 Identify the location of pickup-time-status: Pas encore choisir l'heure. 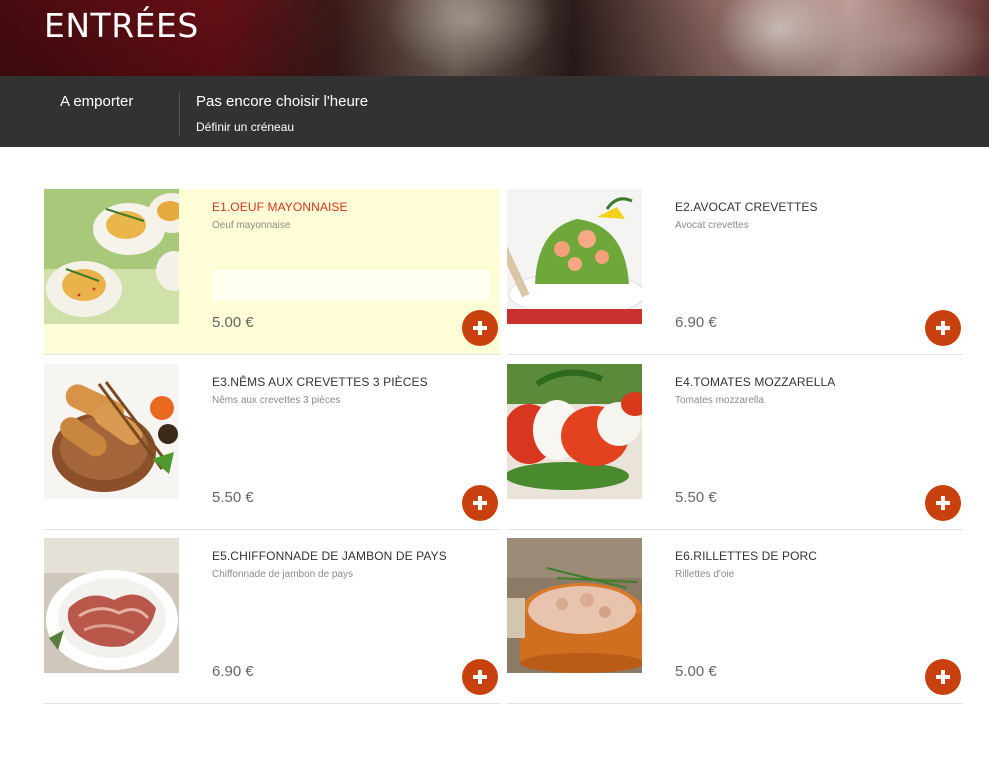
(282, 101).